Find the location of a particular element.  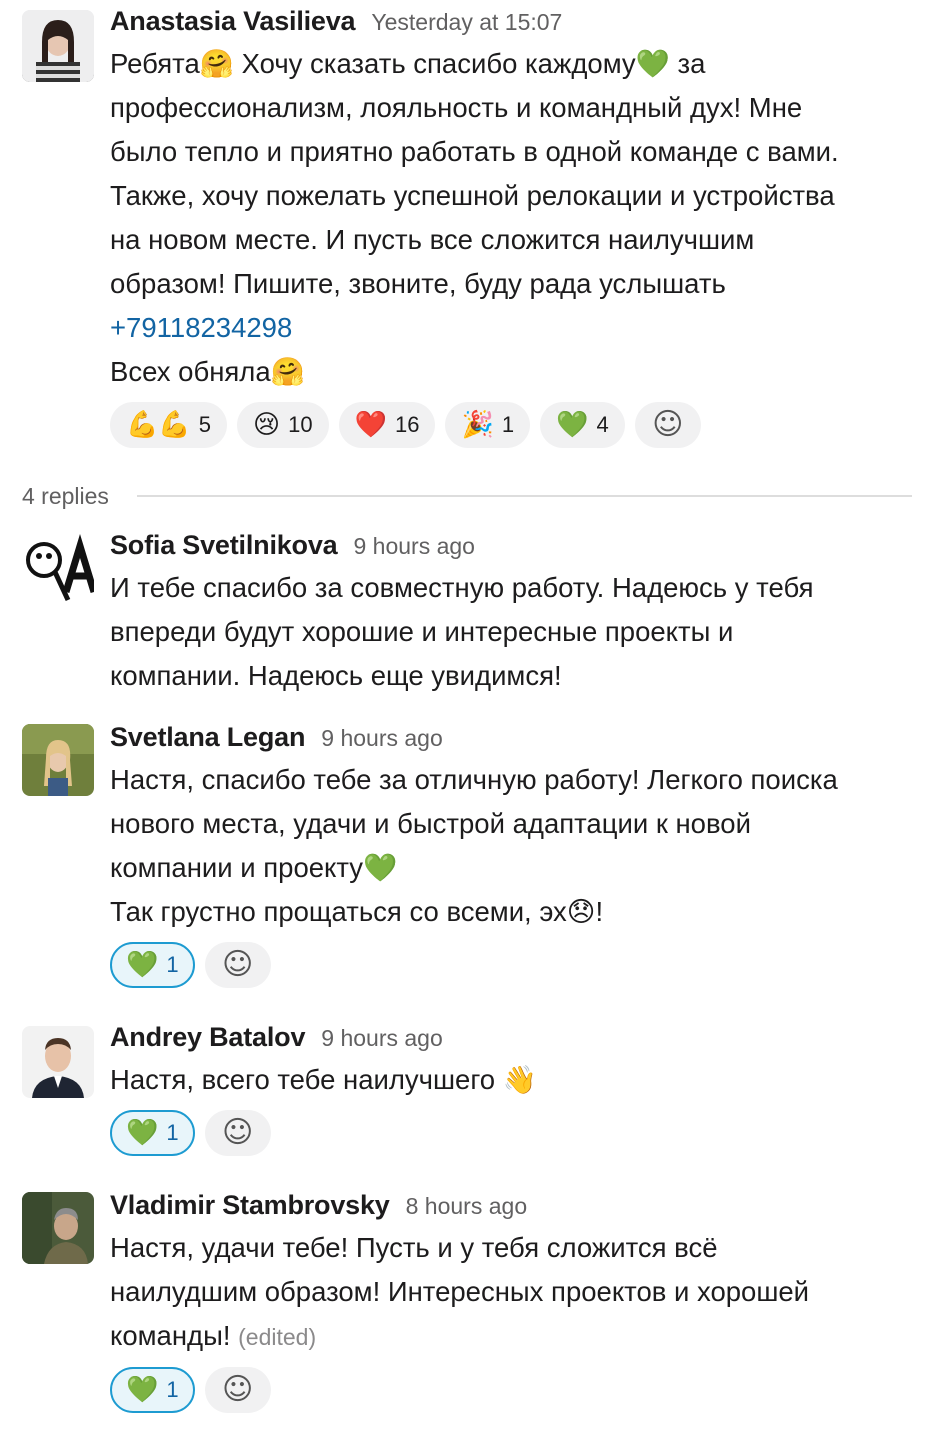

reaction-muscle: 💪💪 5 is located at coordinates (168, 425).